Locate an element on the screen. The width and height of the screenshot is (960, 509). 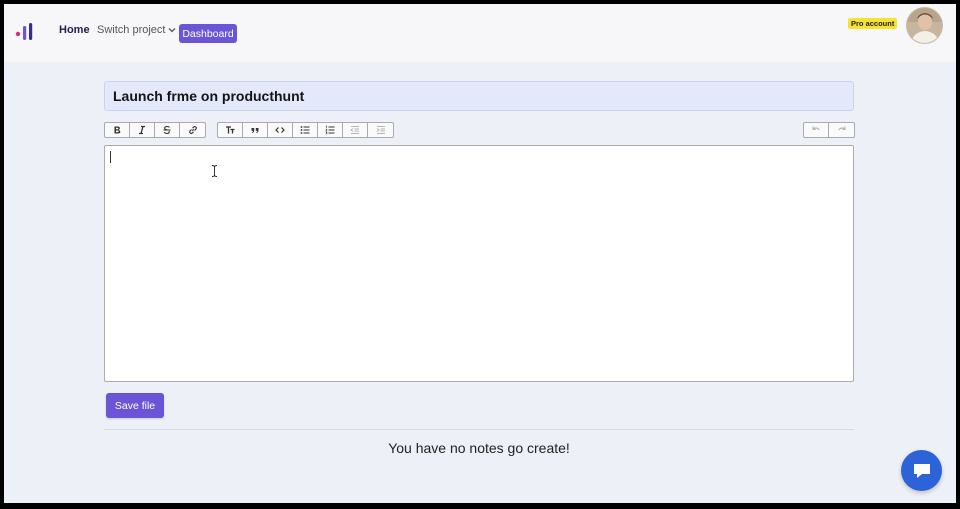
empty-notes-message: You have no notes go create! is located at coordinates (479, 448).